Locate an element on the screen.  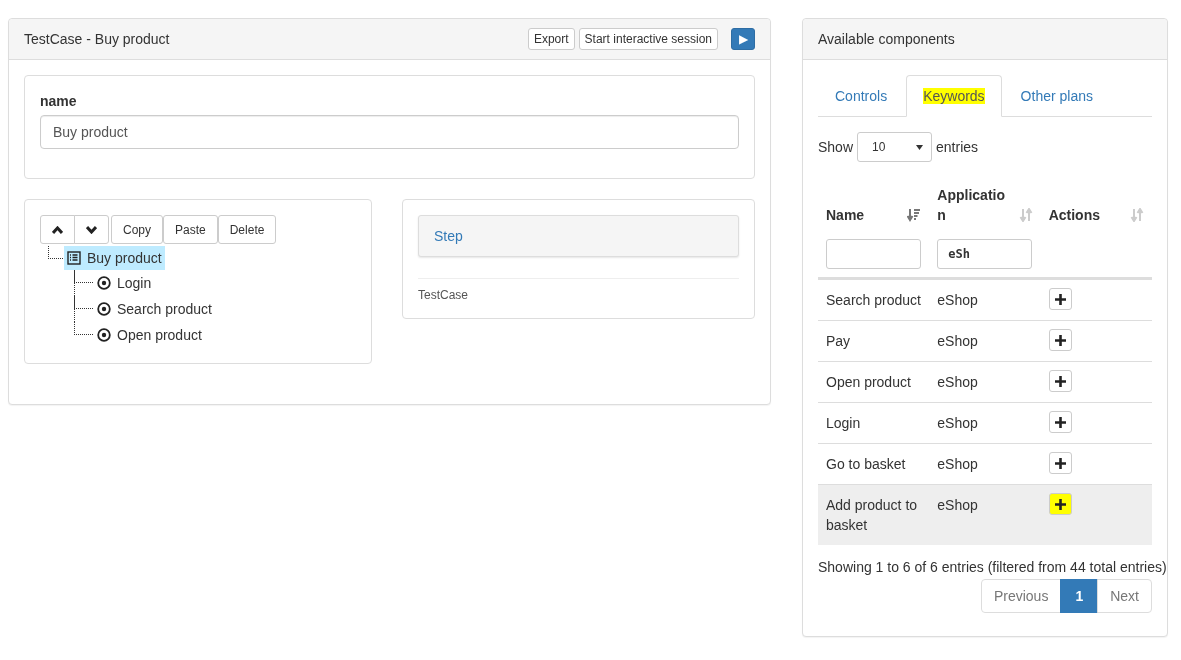
table-info: Showing 1 to 6 of 6 entries (filtered from 44 total entries) is located at coordinates (992, 567).